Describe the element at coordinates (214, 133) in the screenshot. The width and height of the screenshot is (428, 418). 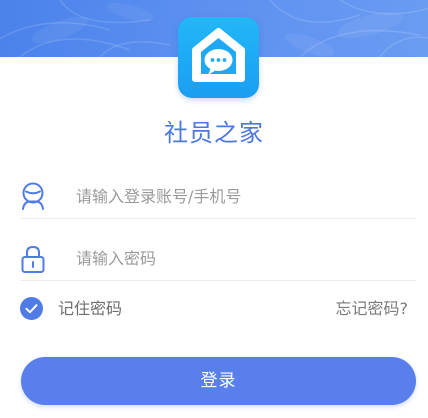
I see `app-title: 社员之家` at that location.